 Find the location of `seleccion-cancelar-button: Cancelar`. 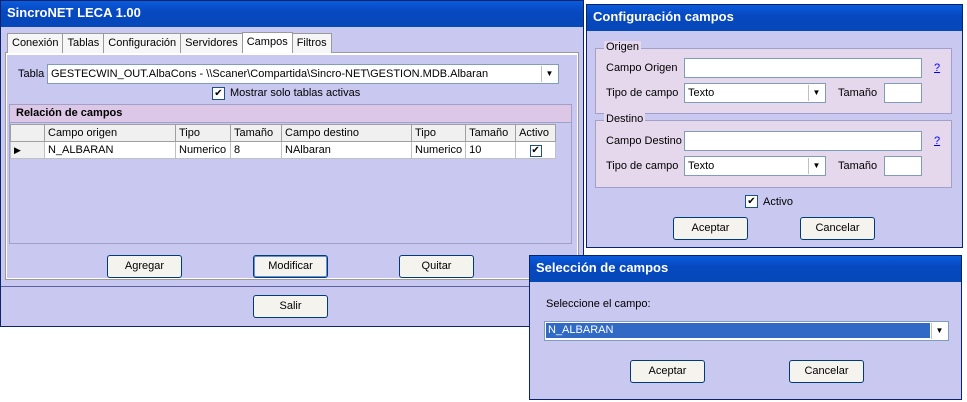

seleccion-cancelar-button: Cancelar is located at coordinates (826, 371).